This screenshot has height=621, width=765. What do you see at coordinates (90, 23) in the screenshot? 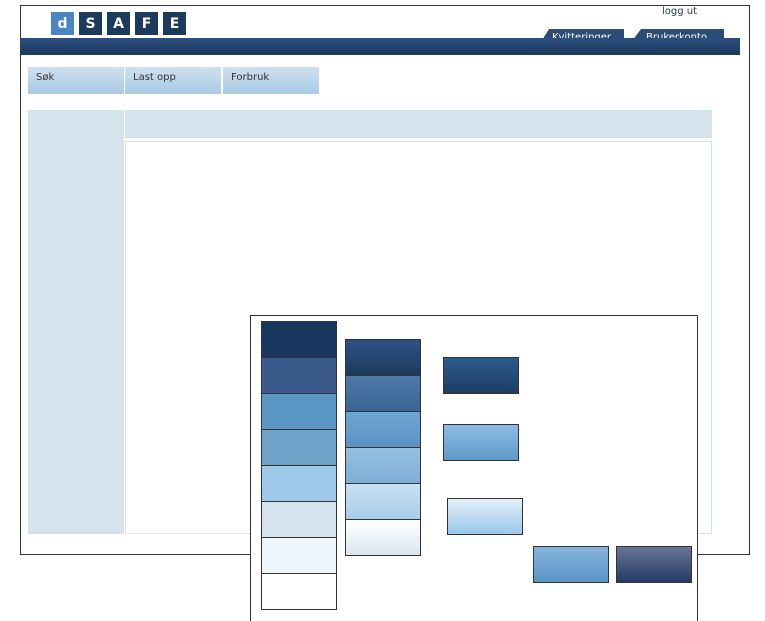
I see `logo-letter-s: S` at bounding box center [90, 23].